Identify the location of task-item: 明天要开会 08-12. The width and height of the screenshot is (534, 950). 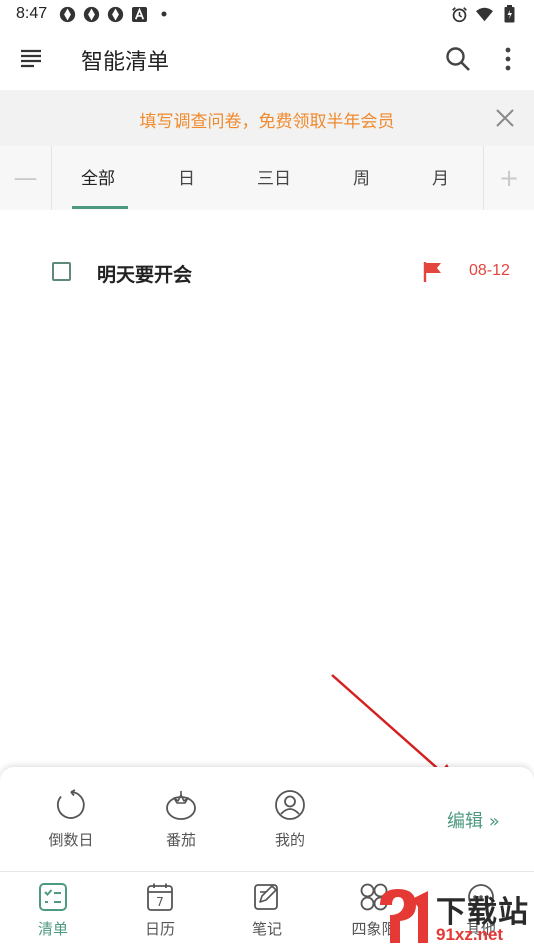
(267, 272).